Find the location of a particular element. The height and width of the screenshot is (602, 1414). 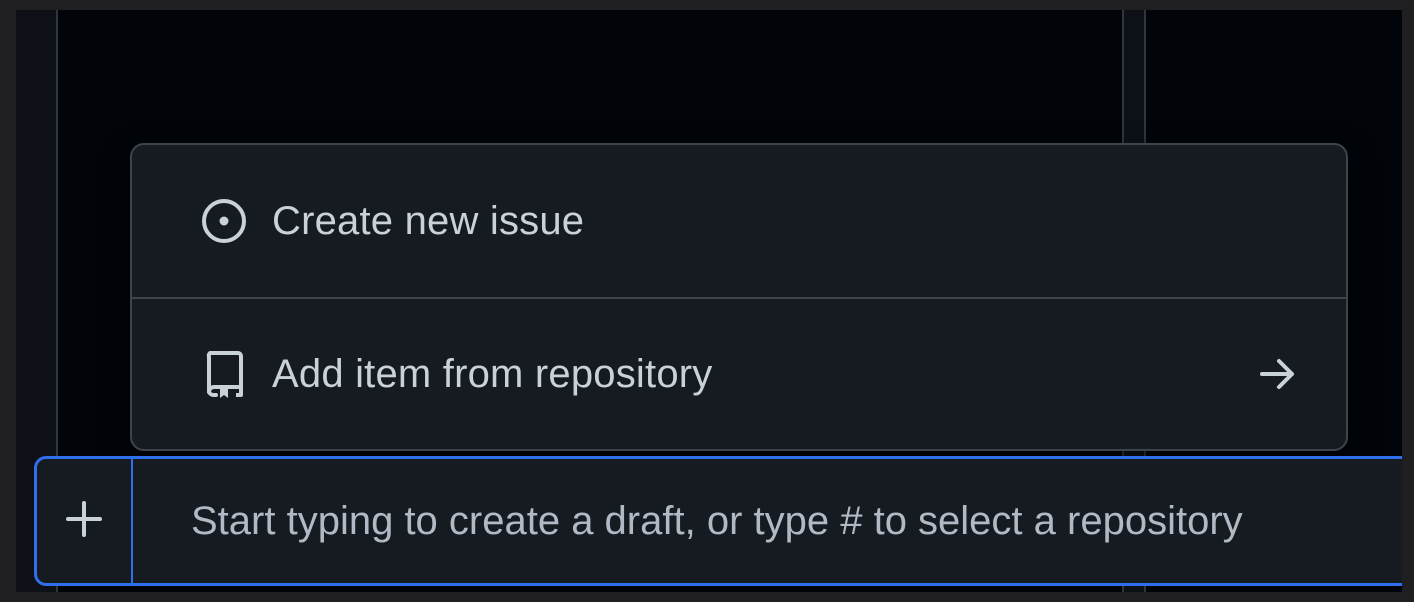

menu-item-label: Add item from repository is located at coordinates (492, 373).